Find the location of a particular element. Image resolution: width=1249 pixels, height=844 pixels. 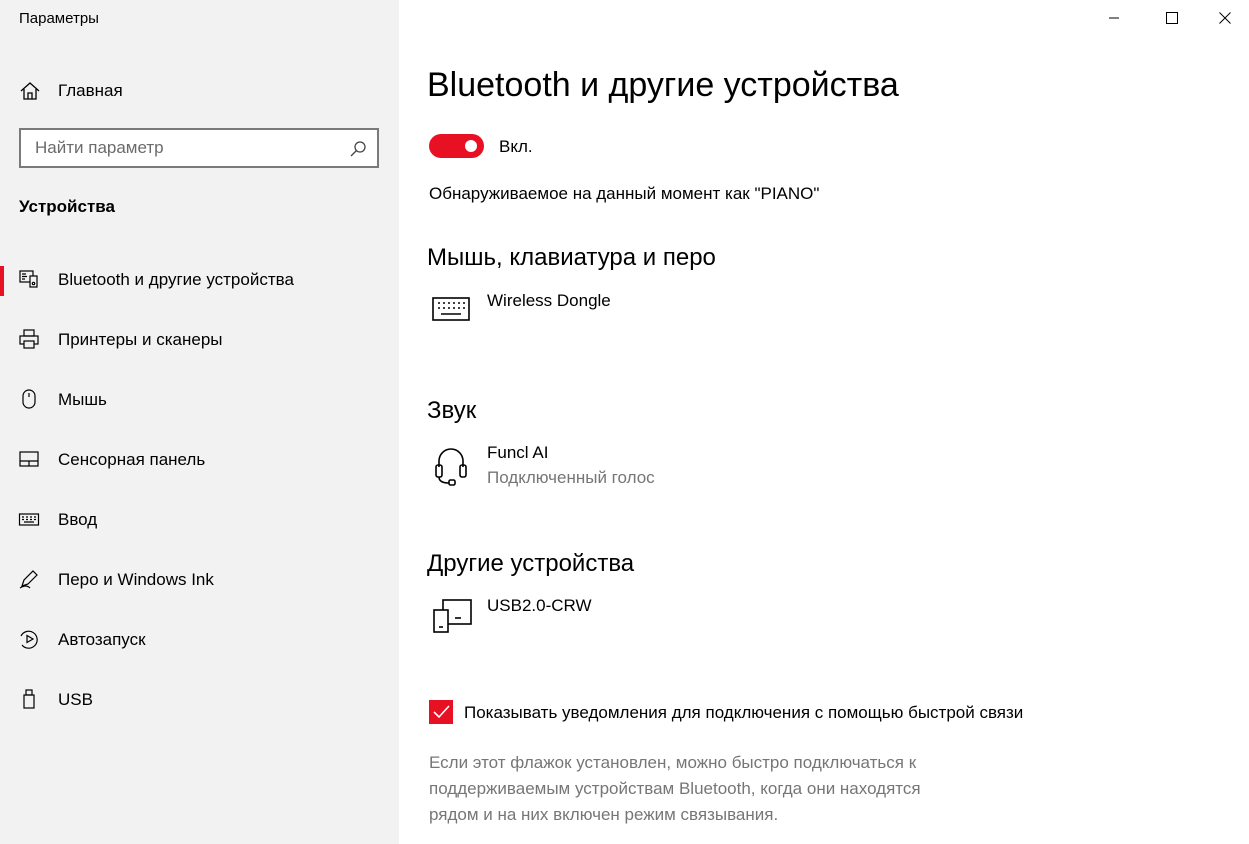

sidebar-item-printers: Принтеры и сканеры is located at coordinates (199, 340).